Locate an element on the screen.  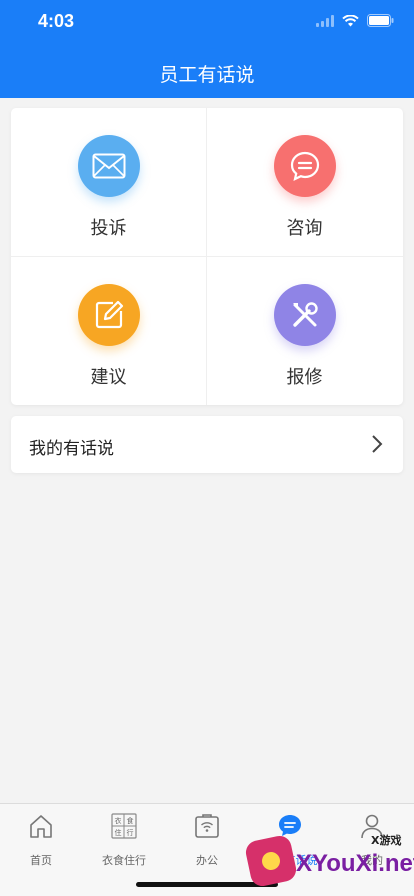
grid-item-consult: 咨询 is located at coordinates (304, 182).